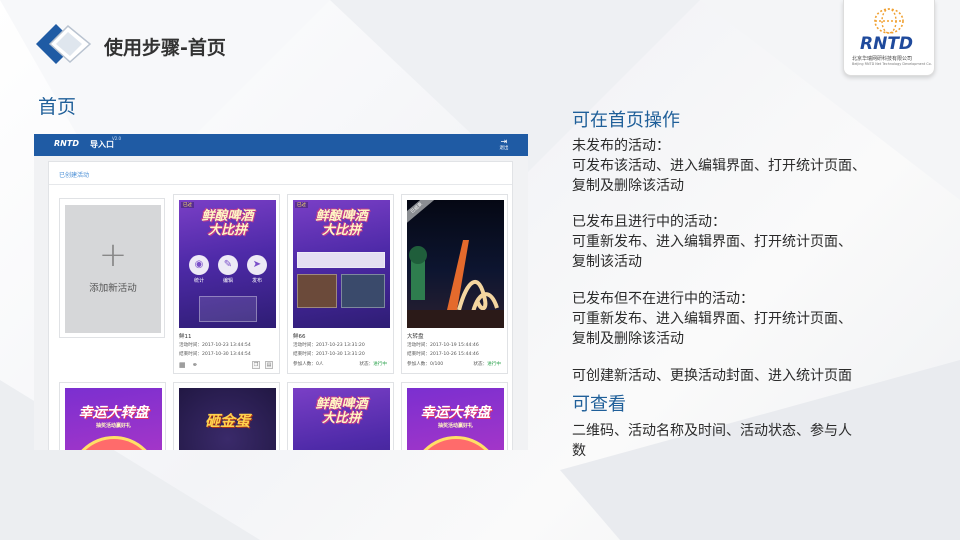  What do you see at coordinates (719, 166) in the screenshot?
I see `unpublished-line: 可发布该活动、进入编辑界面、打开统计页面、` at bounding box center [719, 166].